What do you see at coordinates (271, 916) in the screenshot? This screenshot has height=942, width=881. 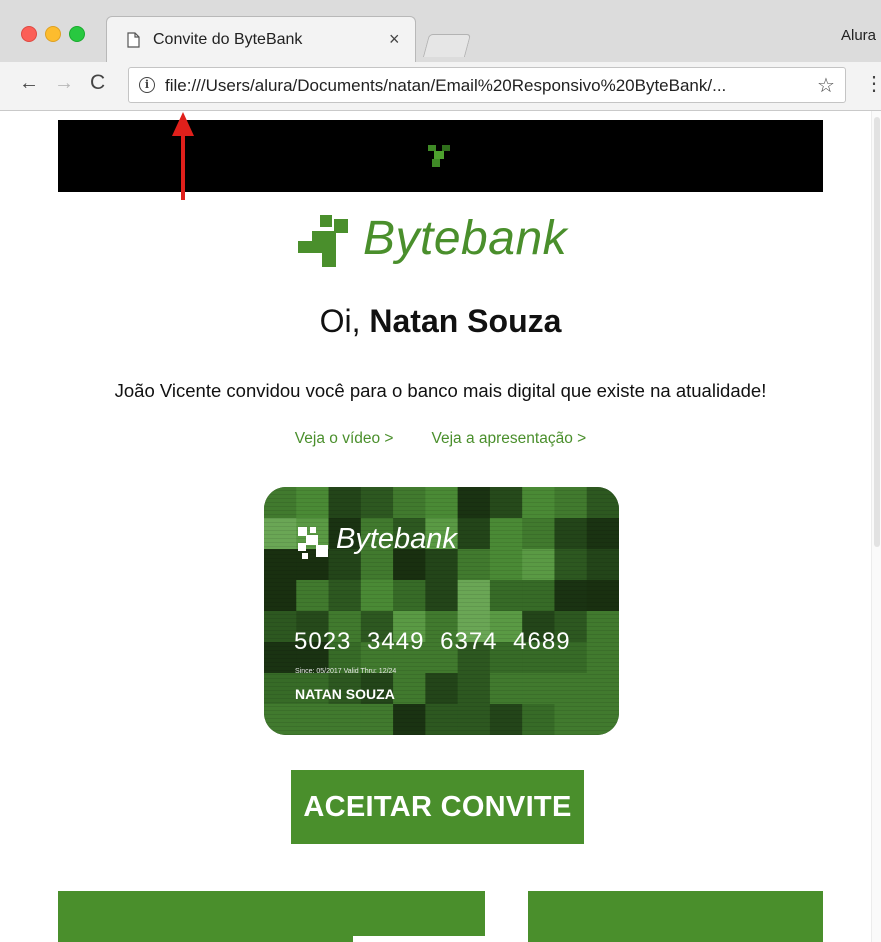 I see `feature-panel-left` at bounding box center [271, 916].